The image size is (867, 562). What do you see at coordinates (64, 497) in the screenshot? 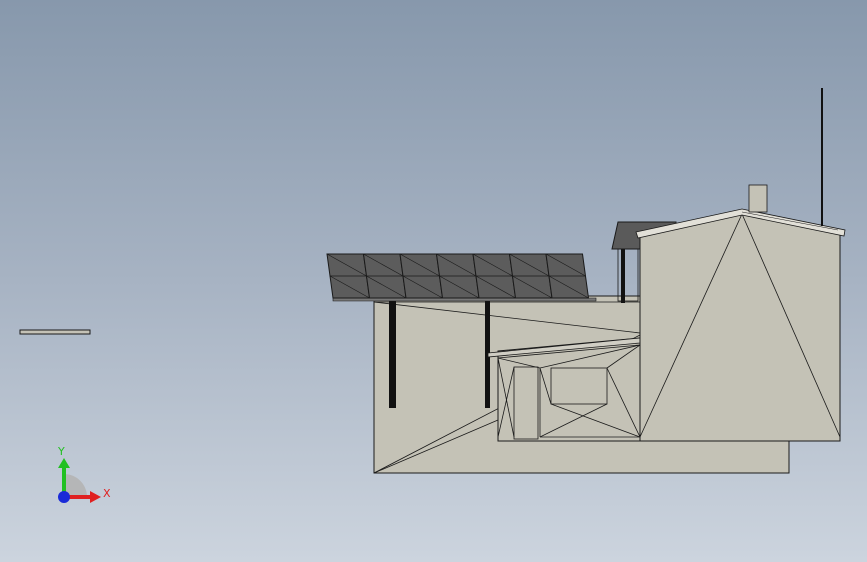
I see `z-axis-icon` at bounding box center [64, 497].